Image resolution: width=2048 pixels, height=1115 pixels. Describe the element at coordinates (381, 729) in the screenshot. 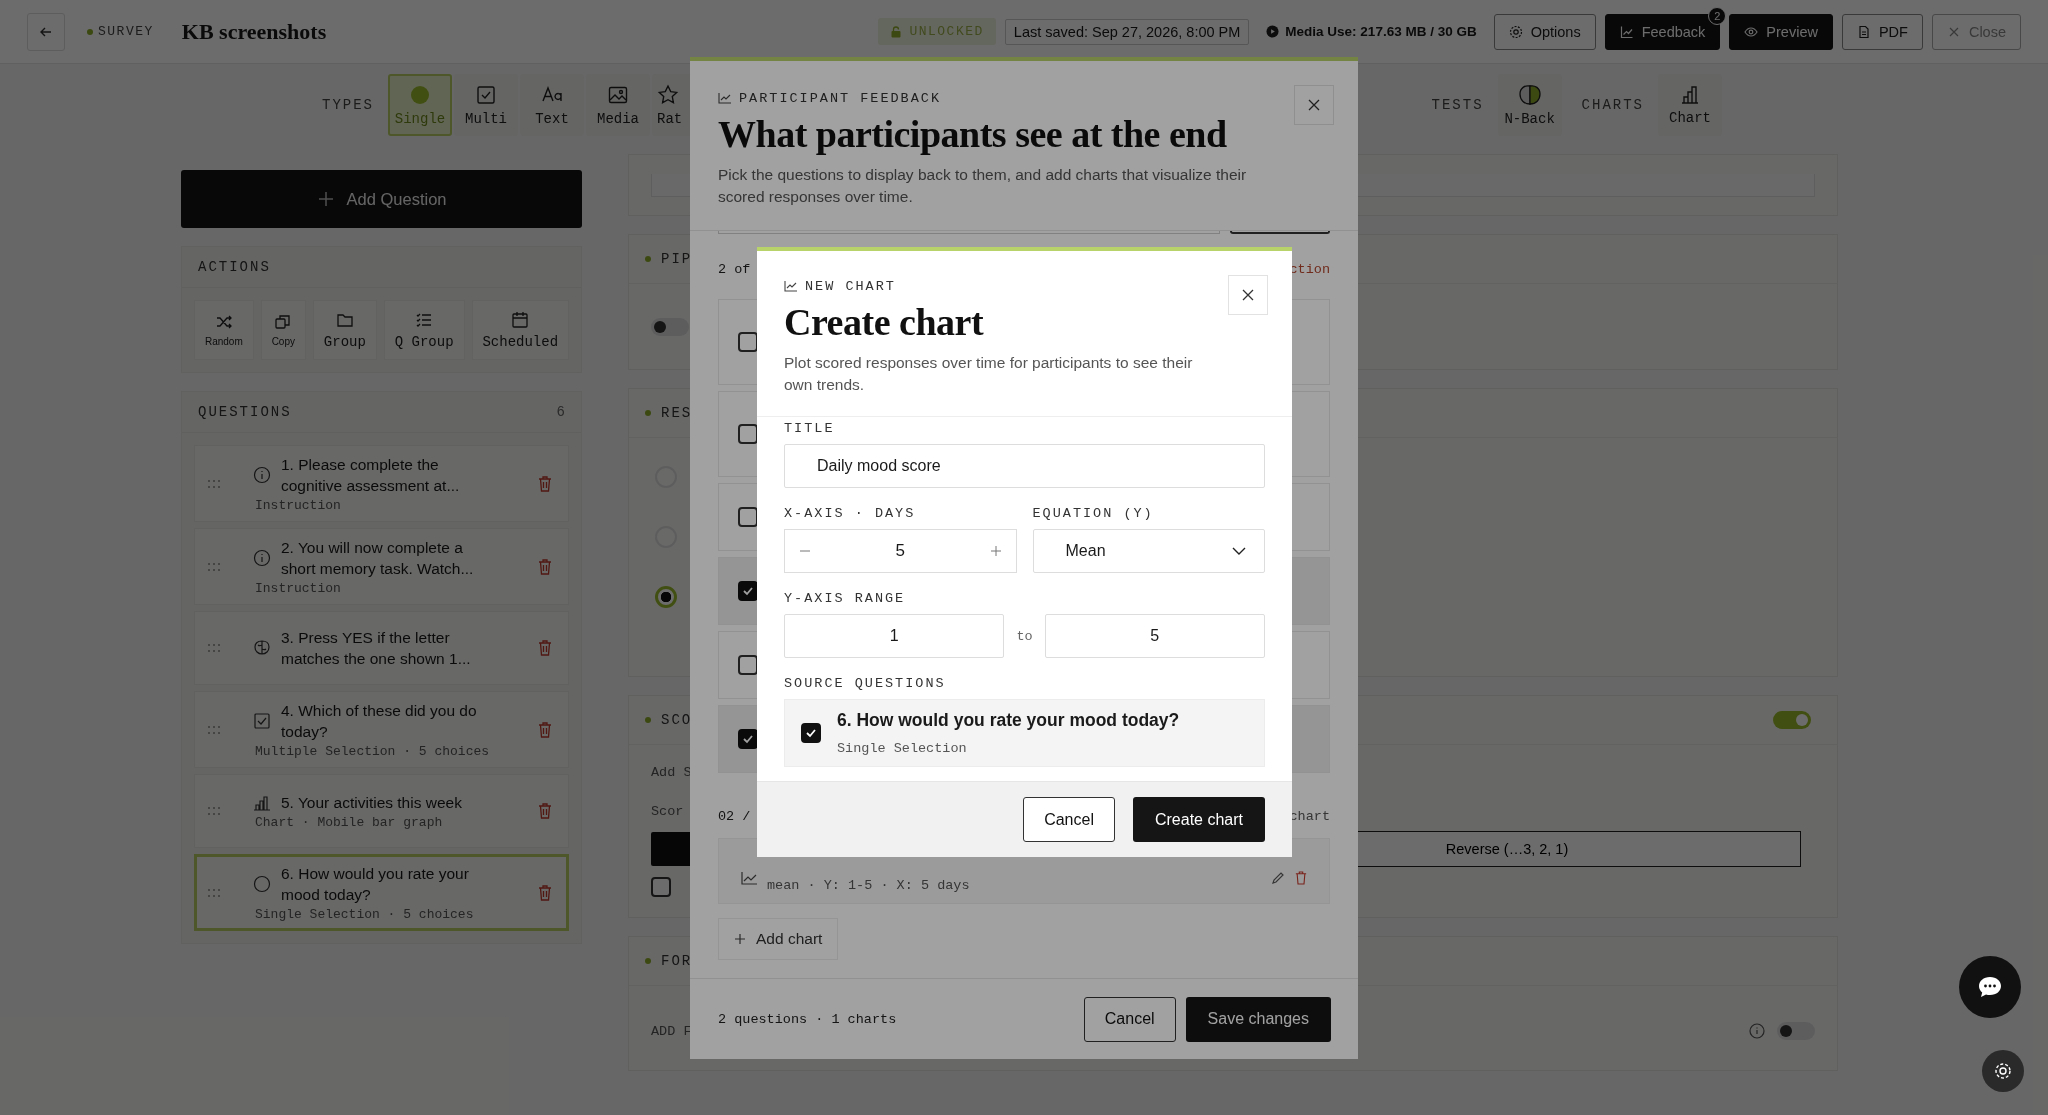

I see `question-item: 4. Which of these did you do today? Multiple Selection · 5 choices` at that location.